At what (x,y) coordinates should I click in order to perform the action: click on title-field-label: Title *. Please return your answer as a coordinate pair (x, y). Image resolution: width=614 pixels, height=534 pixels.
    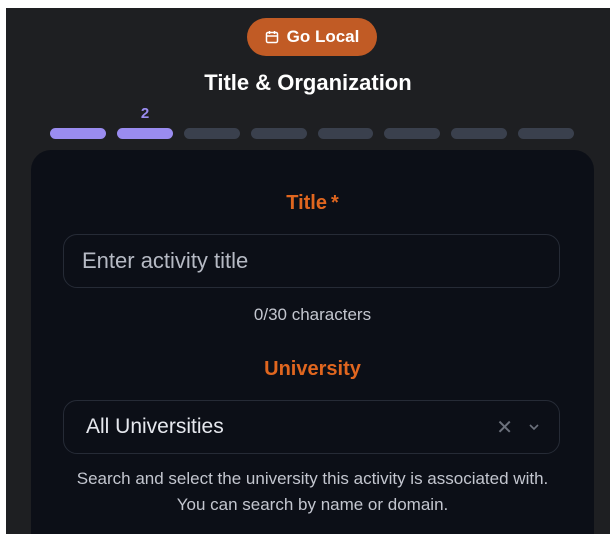
    Looking at the image, I should click on (312, 203).